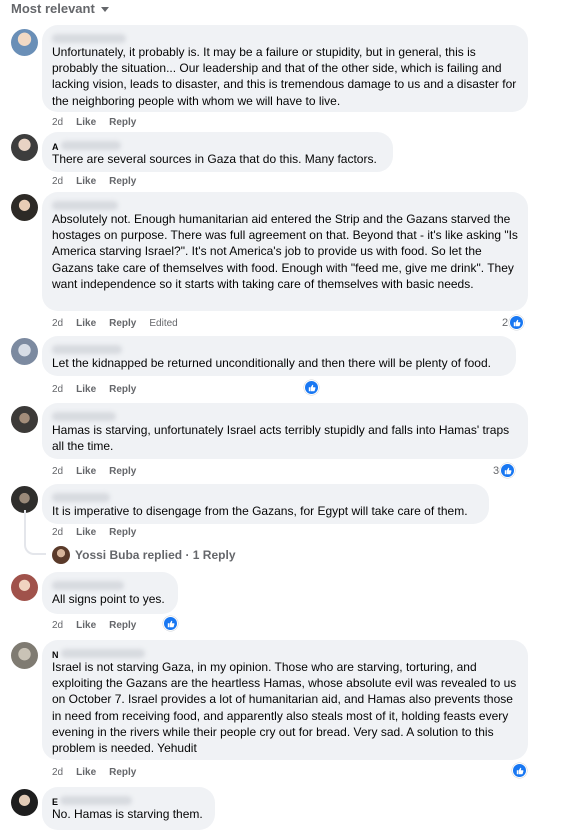  I want to click on reaction-number: 3, so click(496, 470).